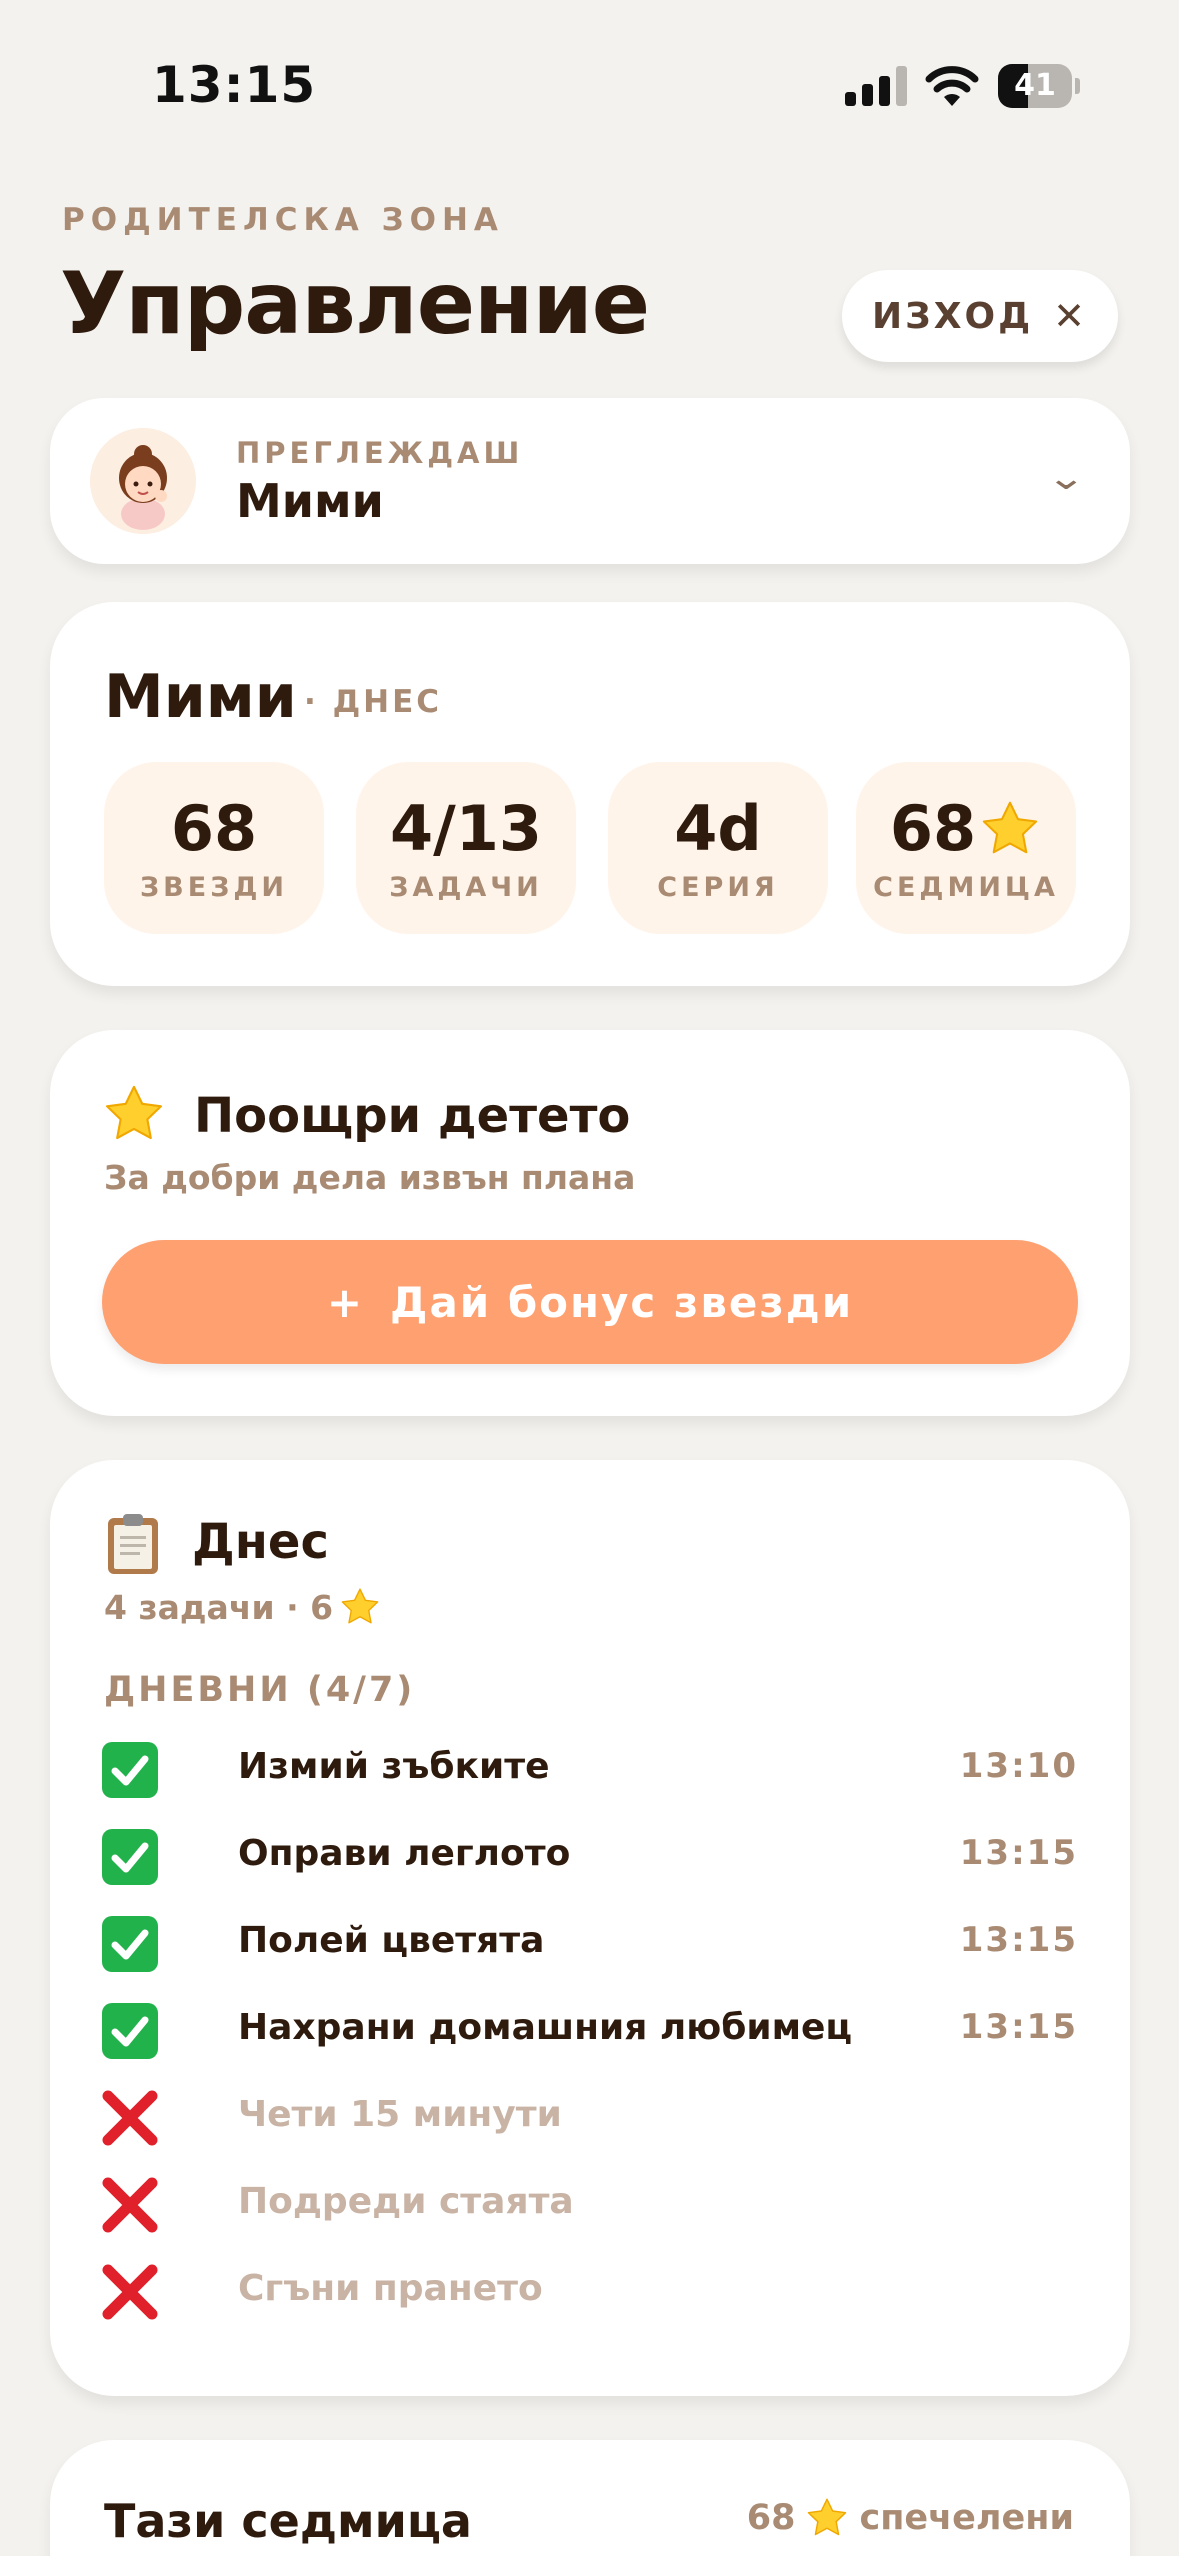 The image size is (1179, 2556). I want to click on today-title: Днес, so click(260, 1542).